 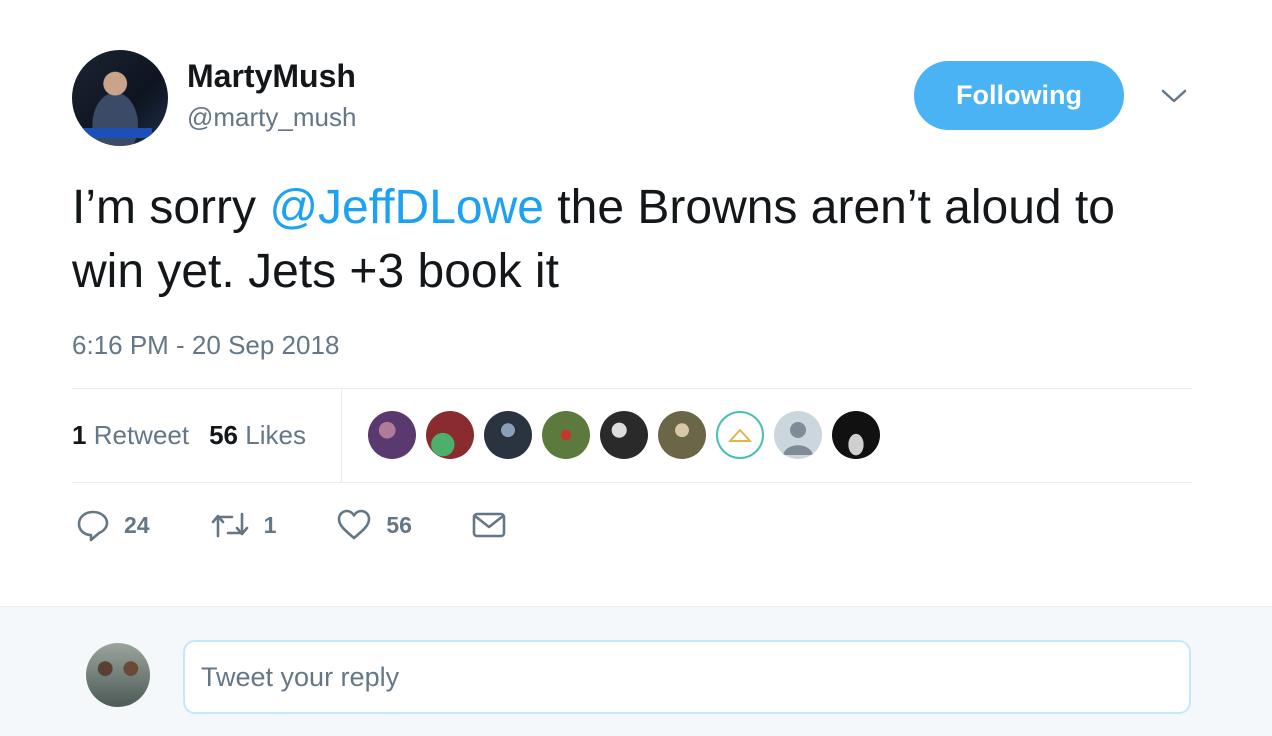 What do you see at coordinates (321, 525) in the screenshot?
I see `tweet-actions: 24 1 56` at bounding box center [321, 525].